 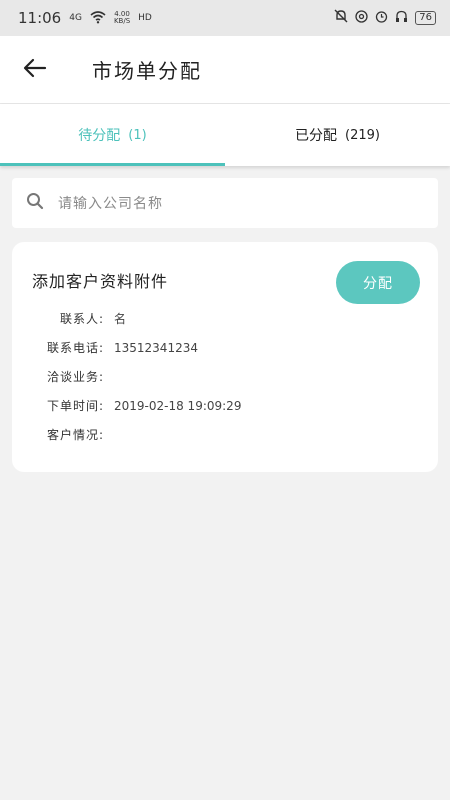 I want to click on info-row-business: 洽谈业务:, so click(x=225, y=376).